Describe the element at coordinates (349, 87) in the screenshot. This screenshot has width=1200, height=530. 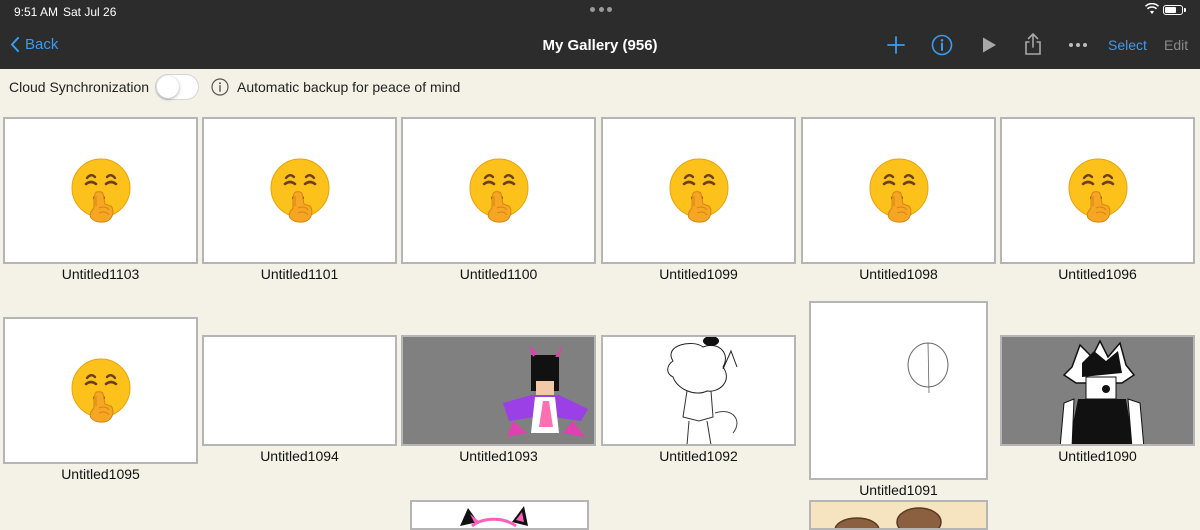
I see `backup-info-text: Automatic backup for peace of mind` at that location.